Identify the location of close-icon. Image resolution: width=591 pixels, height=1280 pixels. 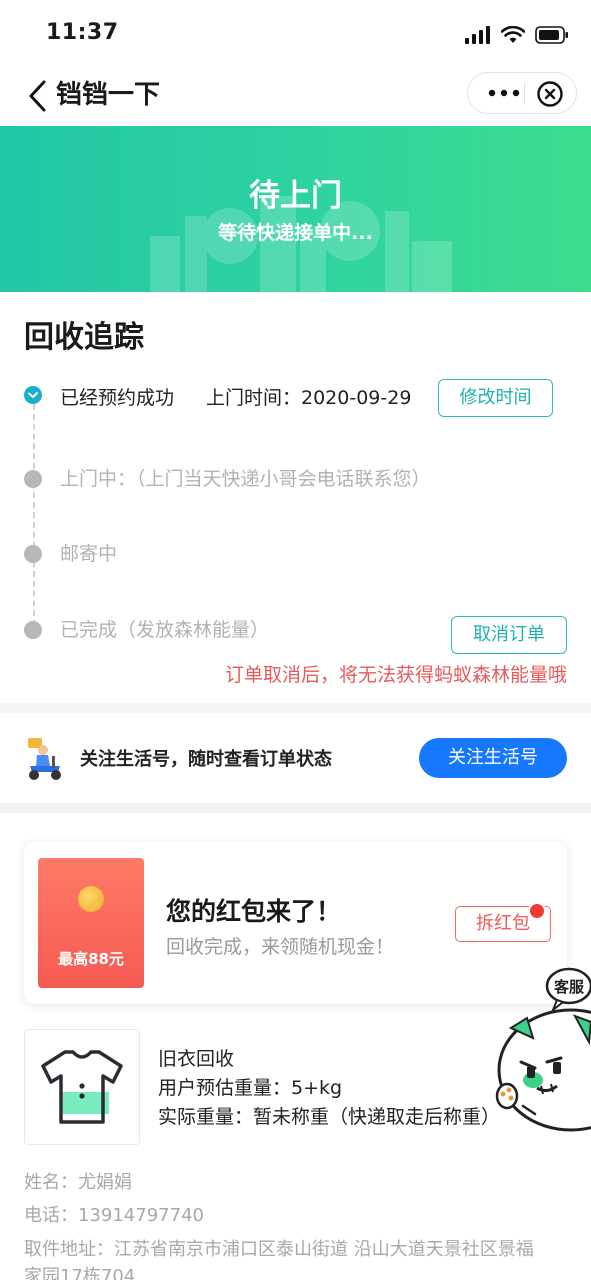
(550, 94).